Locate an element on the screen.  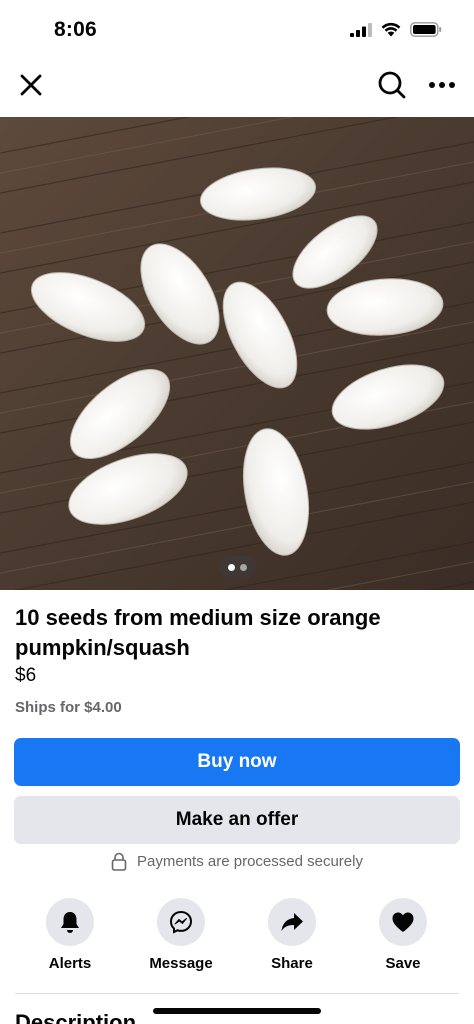
save-circle is located at coordinates (403, 922).